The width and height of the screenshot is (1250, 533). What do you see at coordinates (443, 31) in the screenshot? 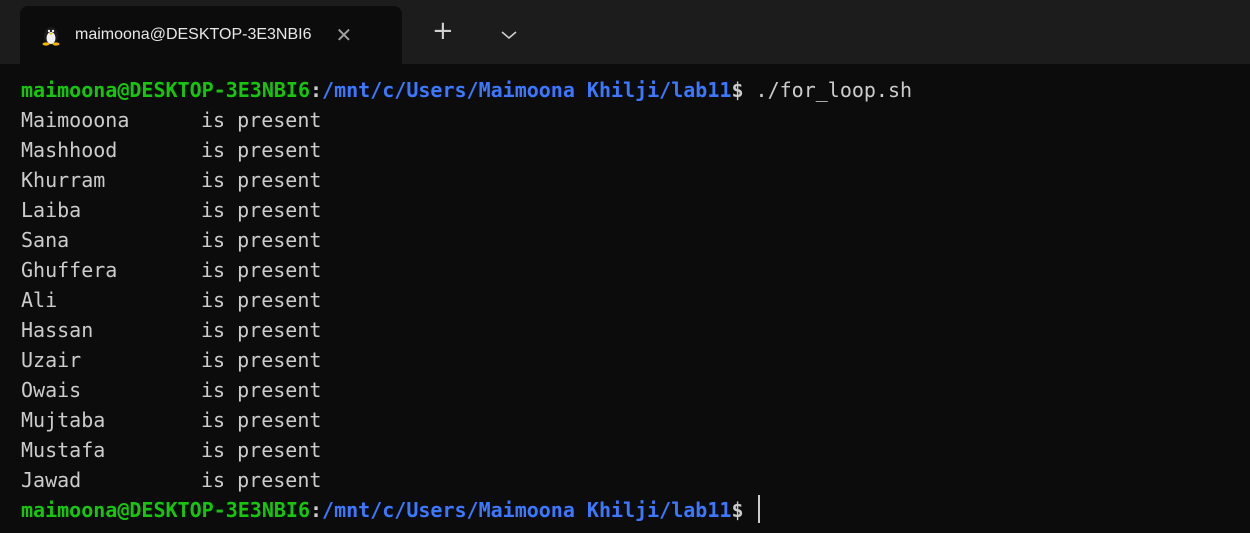
I see `new-tab-button: +` at bounding box center [443, 31].